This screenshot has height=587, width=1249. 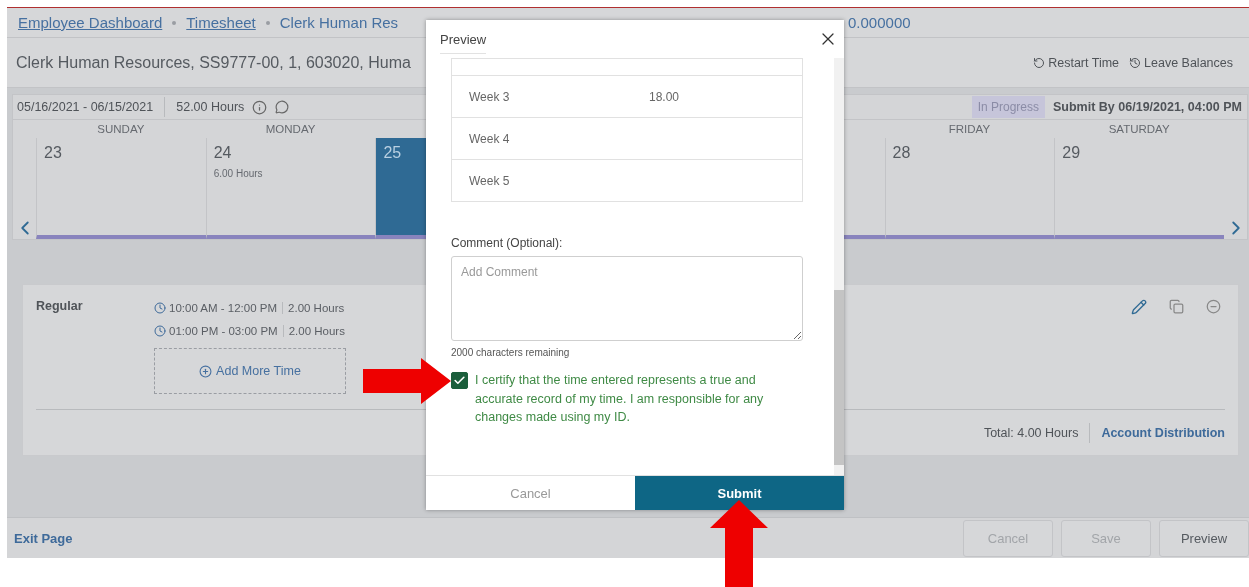 What do you see at coordinates (43, 538) in the screenshot?
I see `exit-page-link: Exit Page` at bounding box center [43, 538].